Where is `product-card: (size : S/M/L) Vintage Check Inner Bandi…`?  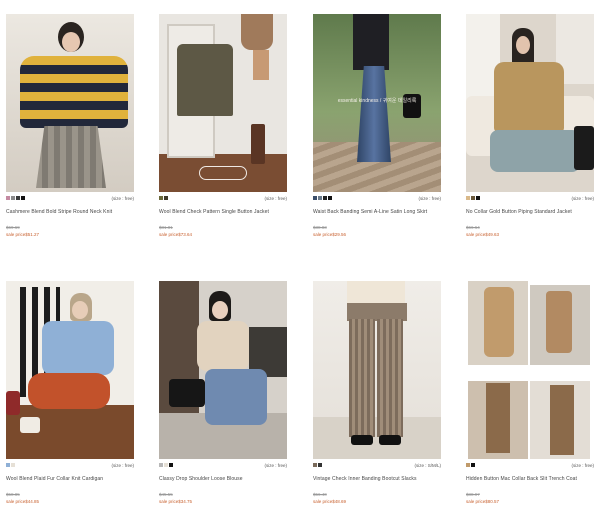 product-card: (size : S/M/L) Vintage Check Inner Bandi… is located at coordinates (377, 392).